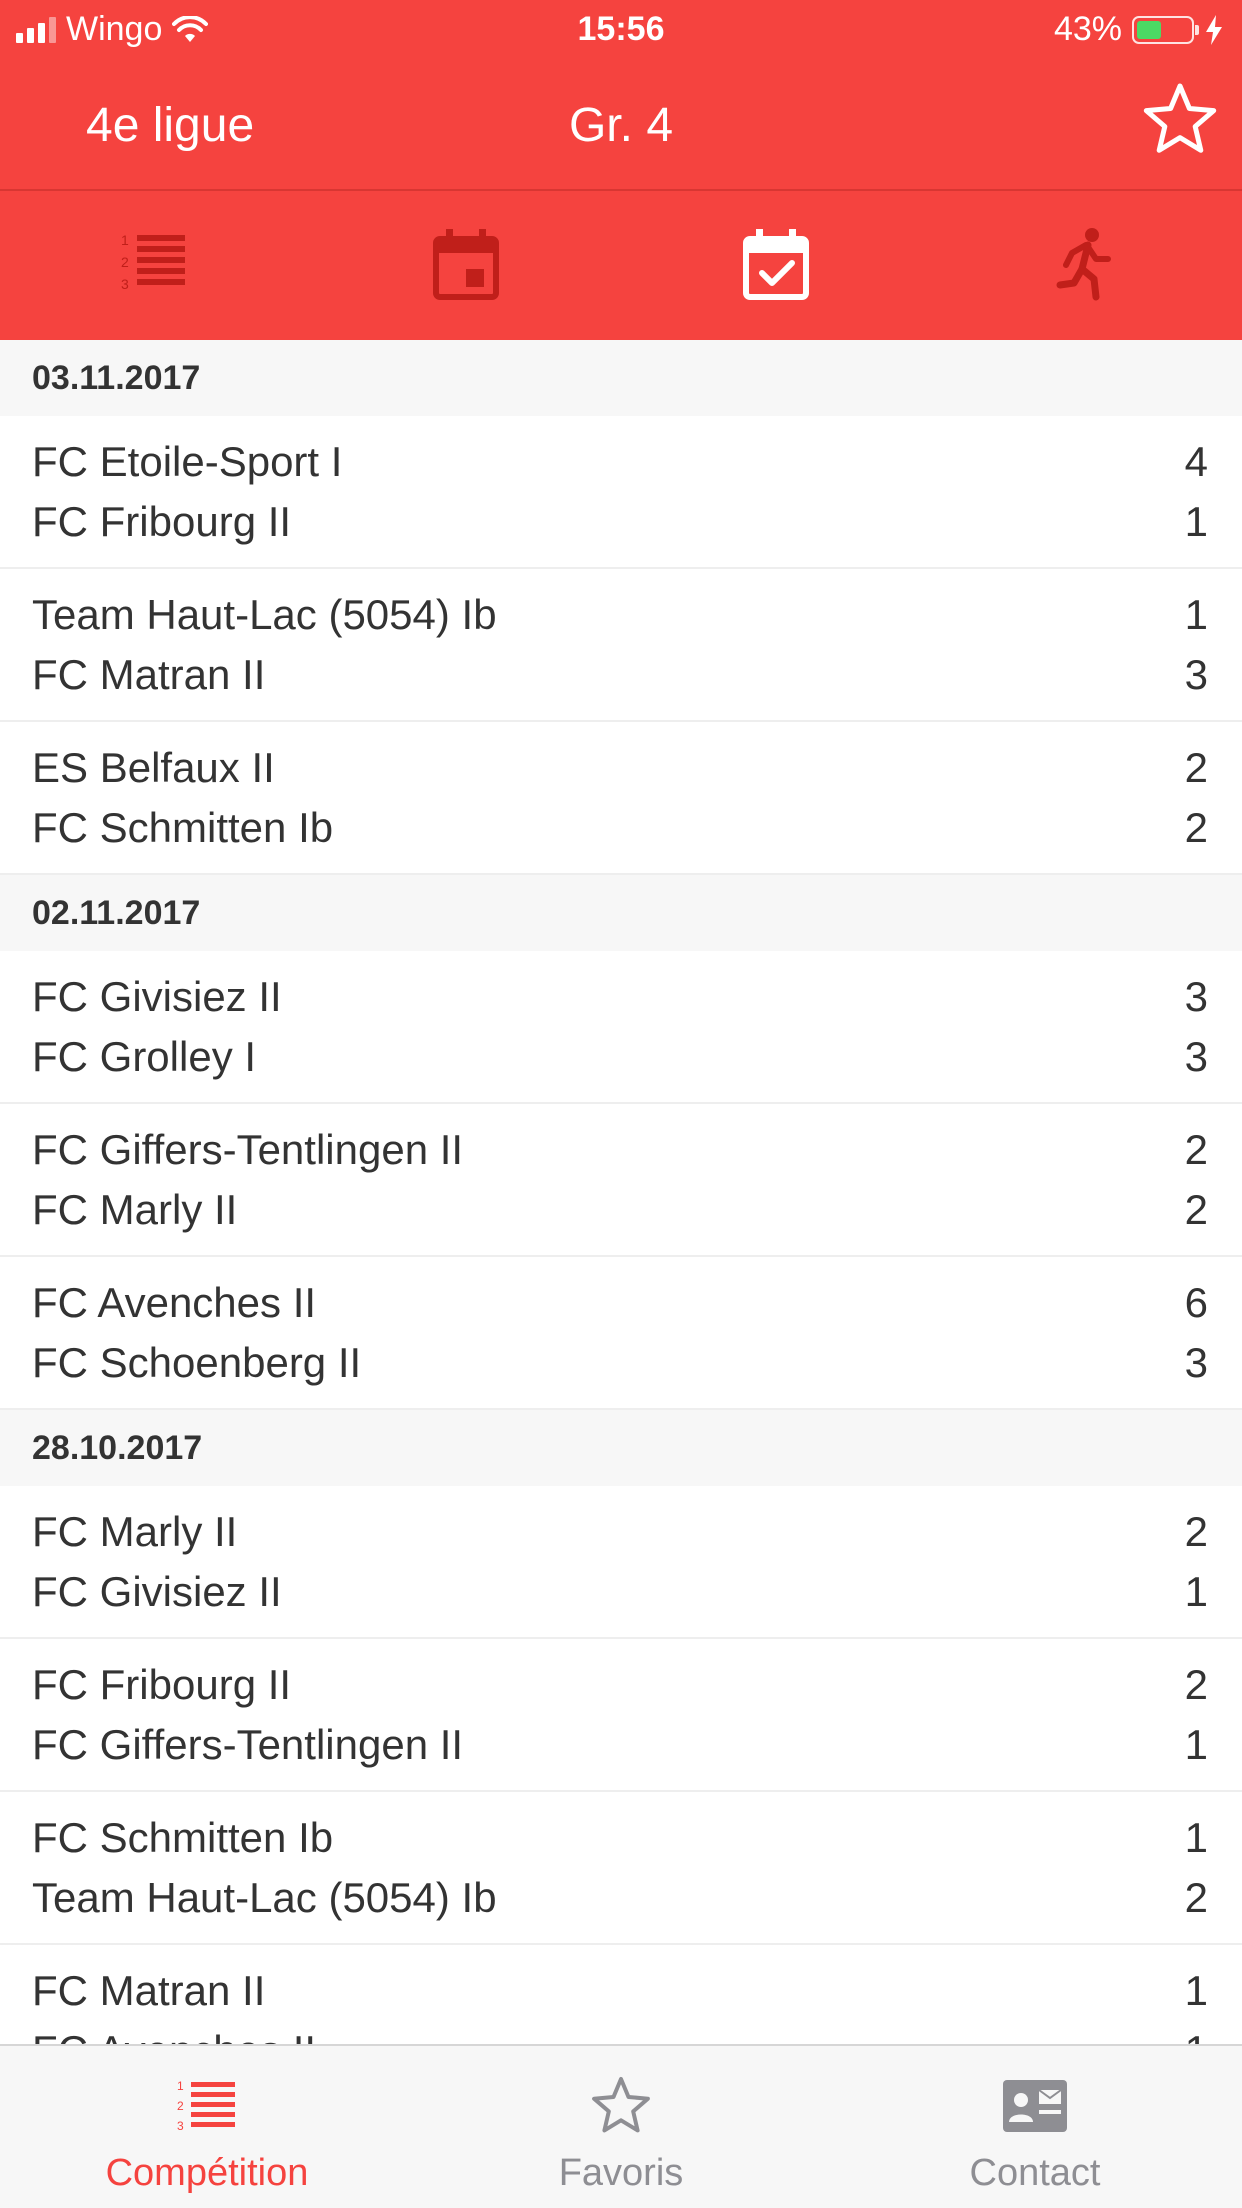  Describe the element at coordinates (135, 1531) in the screenshot. I see `home-team: FC Marly II` at that location.